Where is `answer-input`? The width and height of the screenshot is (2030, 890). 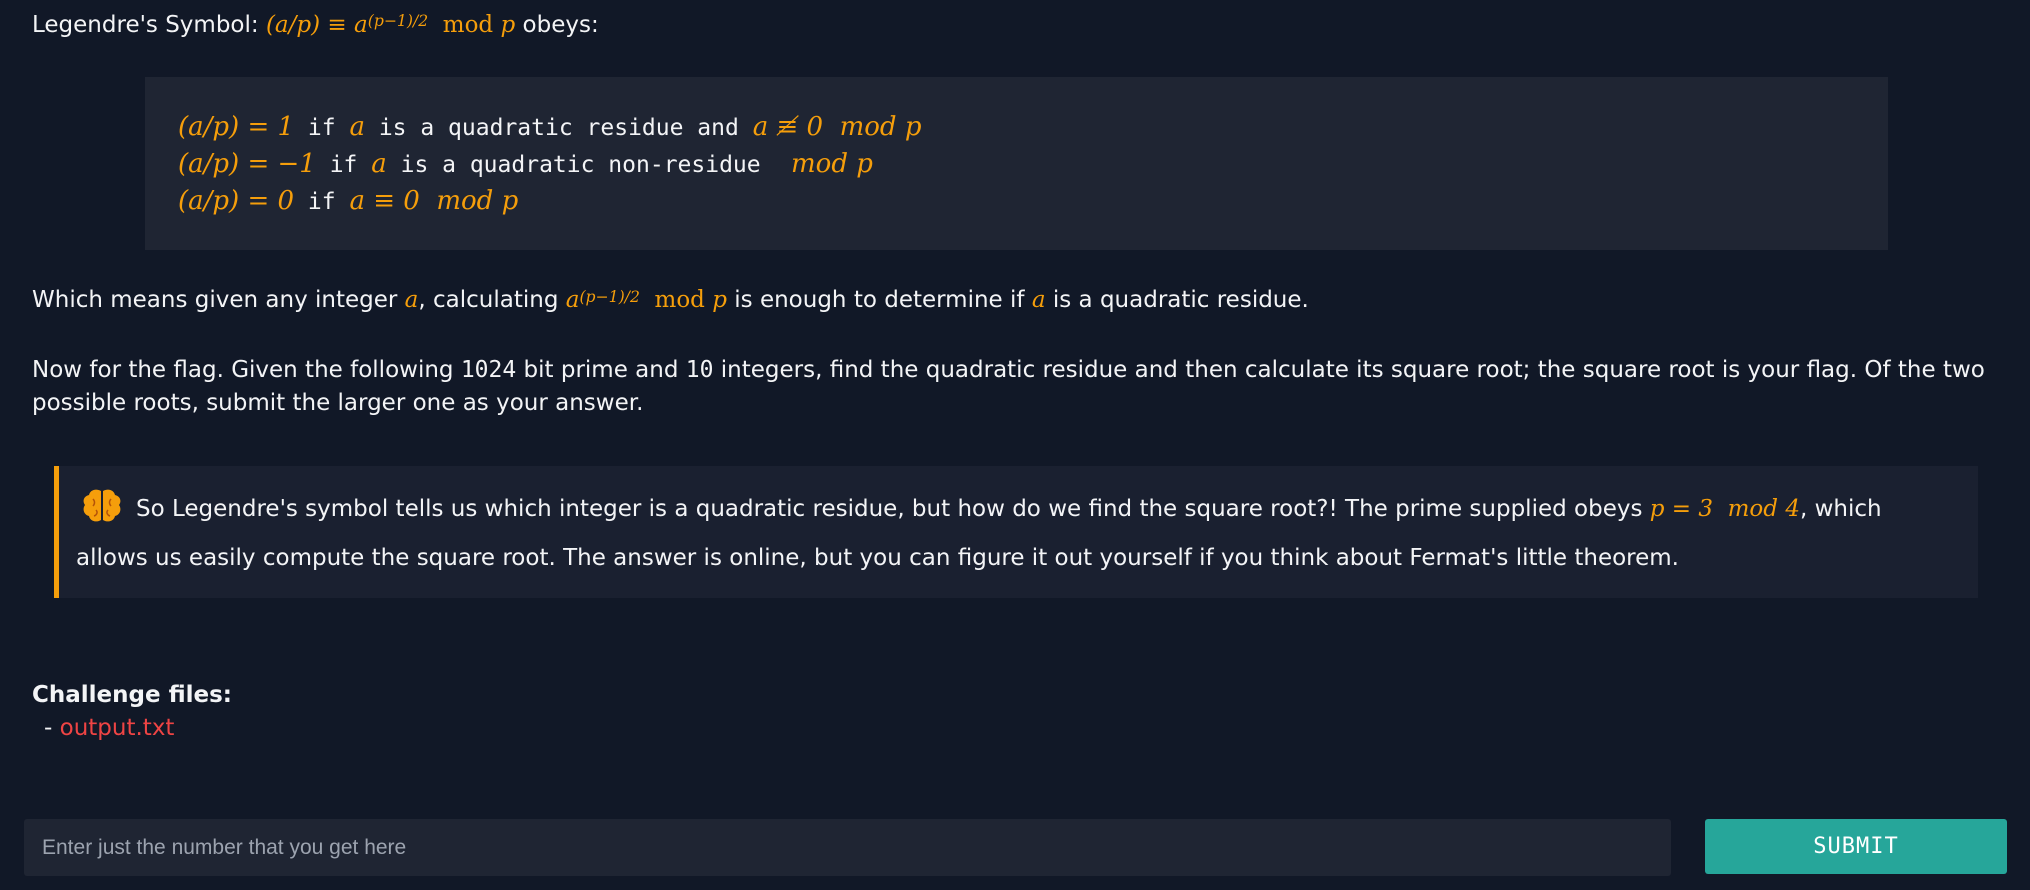 answer-input is located at coordinates (847, 847).